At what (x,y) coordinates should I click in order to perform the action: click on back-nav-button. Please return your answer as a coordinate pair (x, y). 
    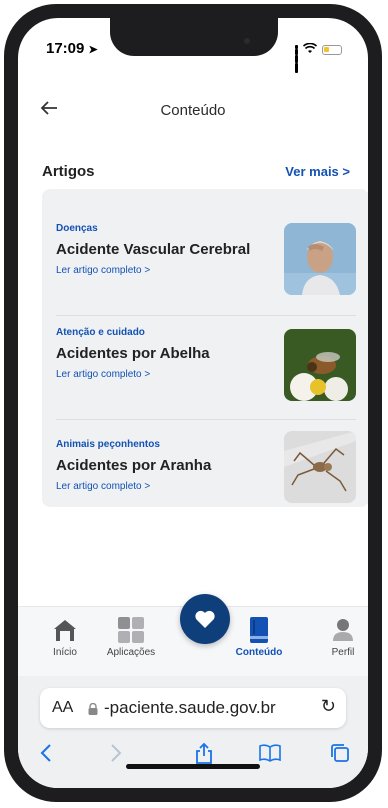
    Looking at the image, I should click on (46, 753).